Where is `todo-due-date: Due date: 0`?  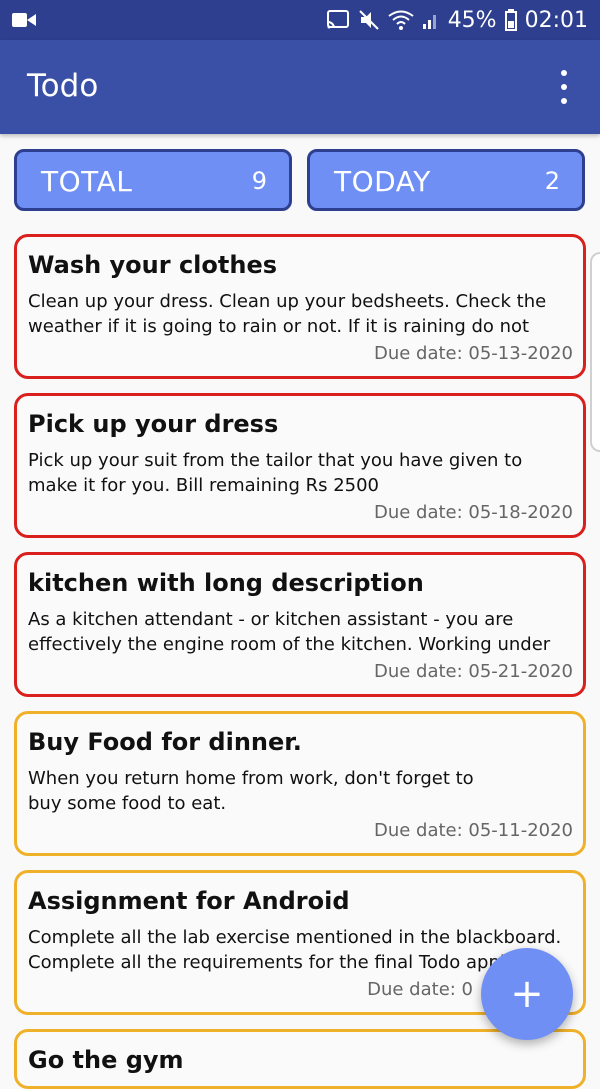
todo-due-date: Due date: 0 is located at coordinates (420, 989).